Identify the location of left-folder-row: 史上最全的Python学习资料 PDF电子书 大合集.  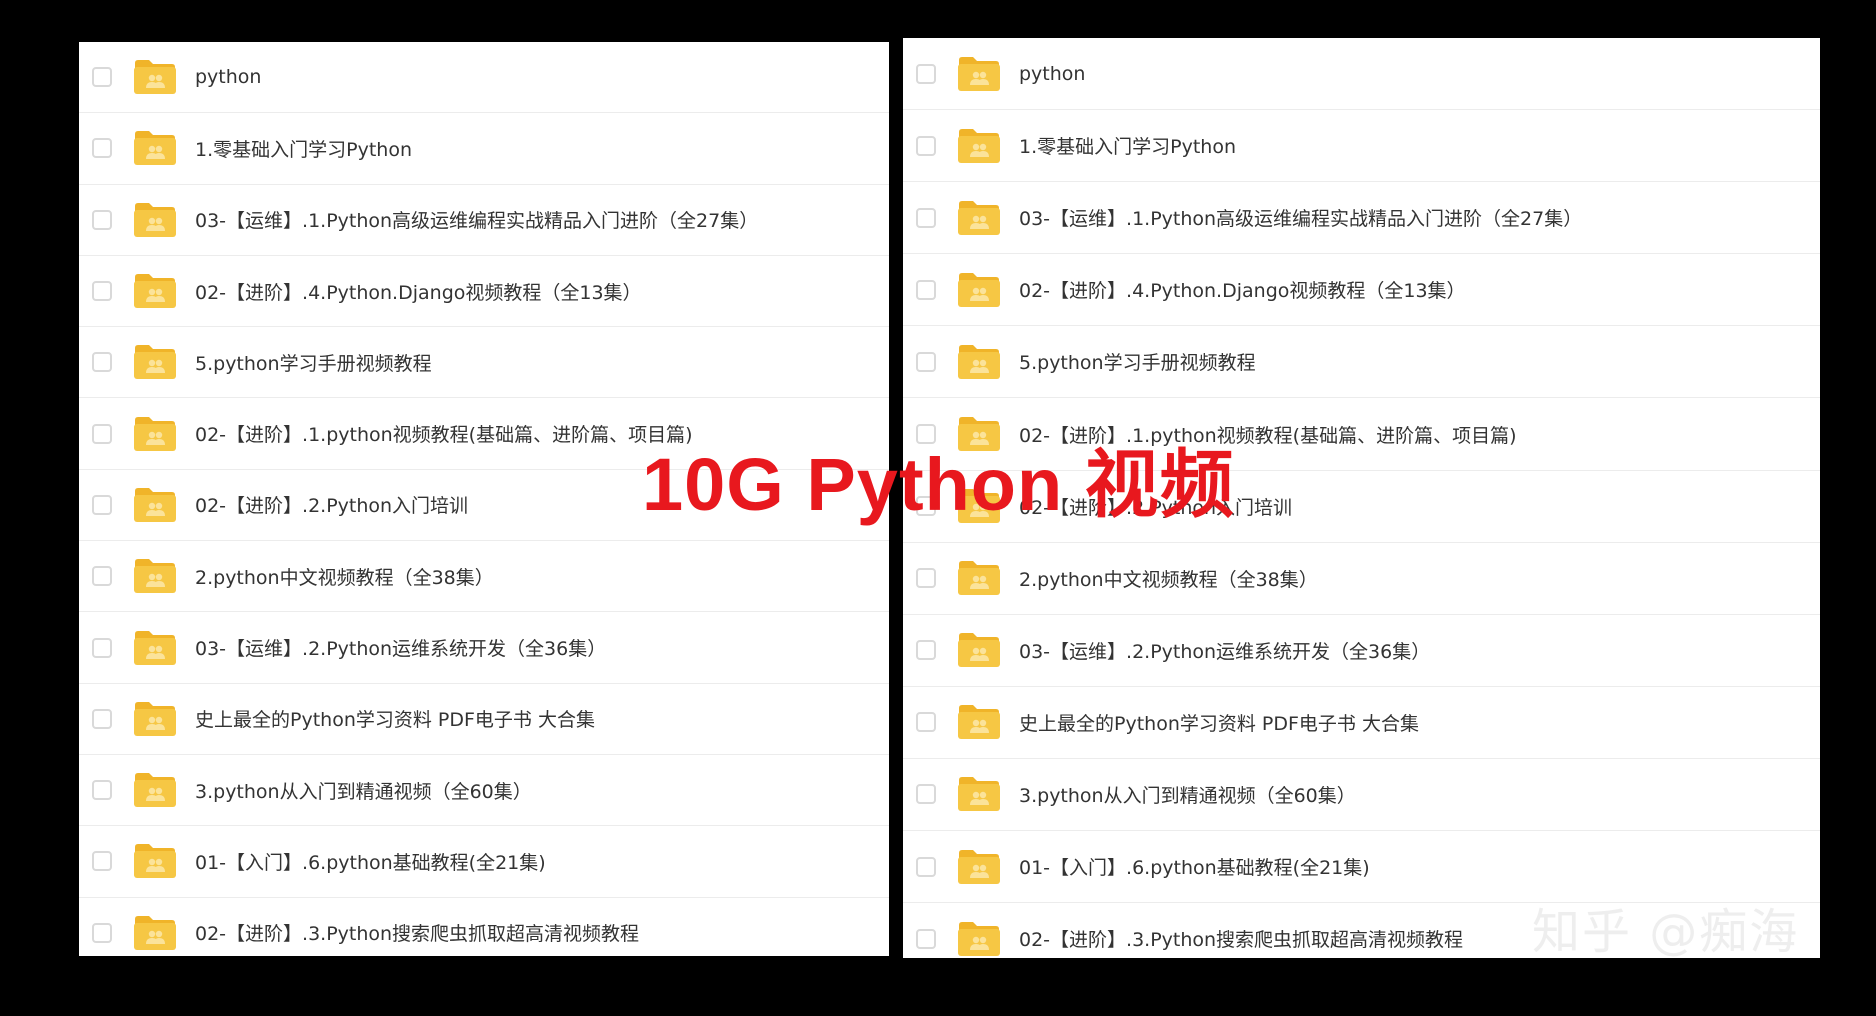
(484, 719).